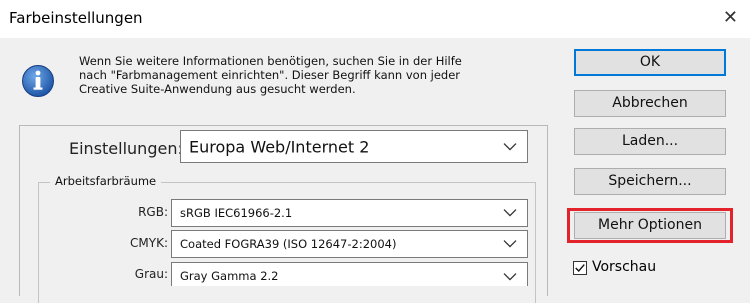 The height and width of the screenshot is (303, 750). I want to click on cmyk-dropdown: Coated FOGRA39 (ISO 12647-2:2004), so click(349, 244).